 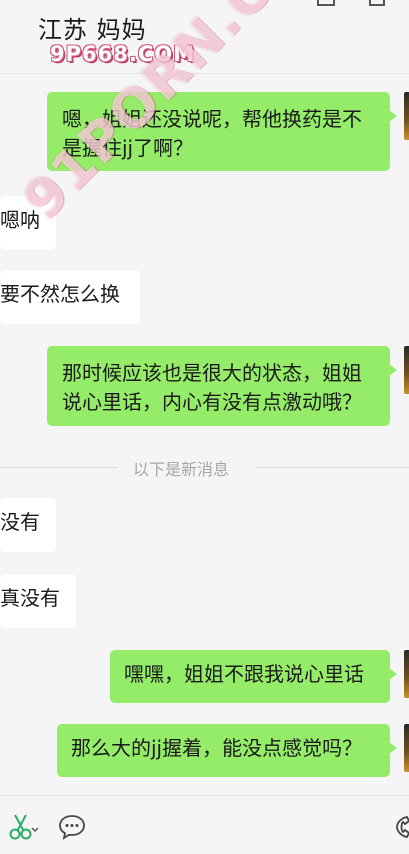 I want to click on message-text: 说心里话，内心有没有点激动哦？, so click(x=212, y=402).